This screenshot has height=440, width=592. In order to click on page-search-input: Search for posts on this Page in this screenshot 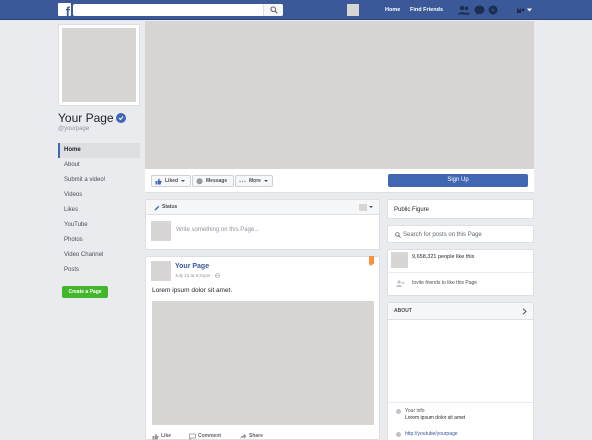, I will do `click(460, 234)`.